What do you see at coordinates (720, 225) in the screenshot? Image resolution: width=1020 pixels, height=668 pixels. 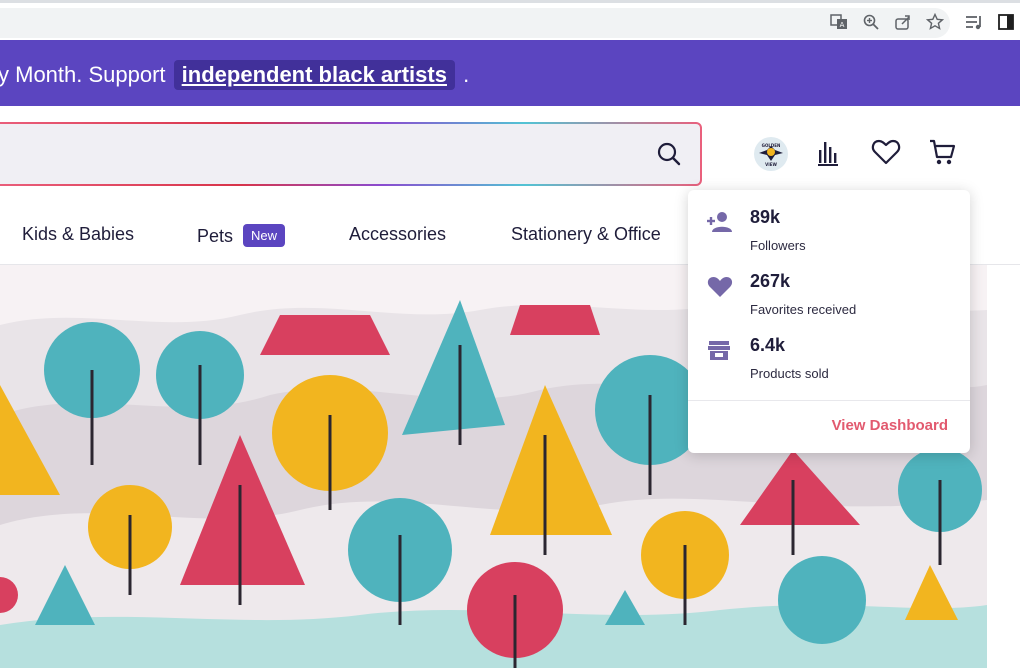 I see `add-person-icon` at bounding box center [720, 225].